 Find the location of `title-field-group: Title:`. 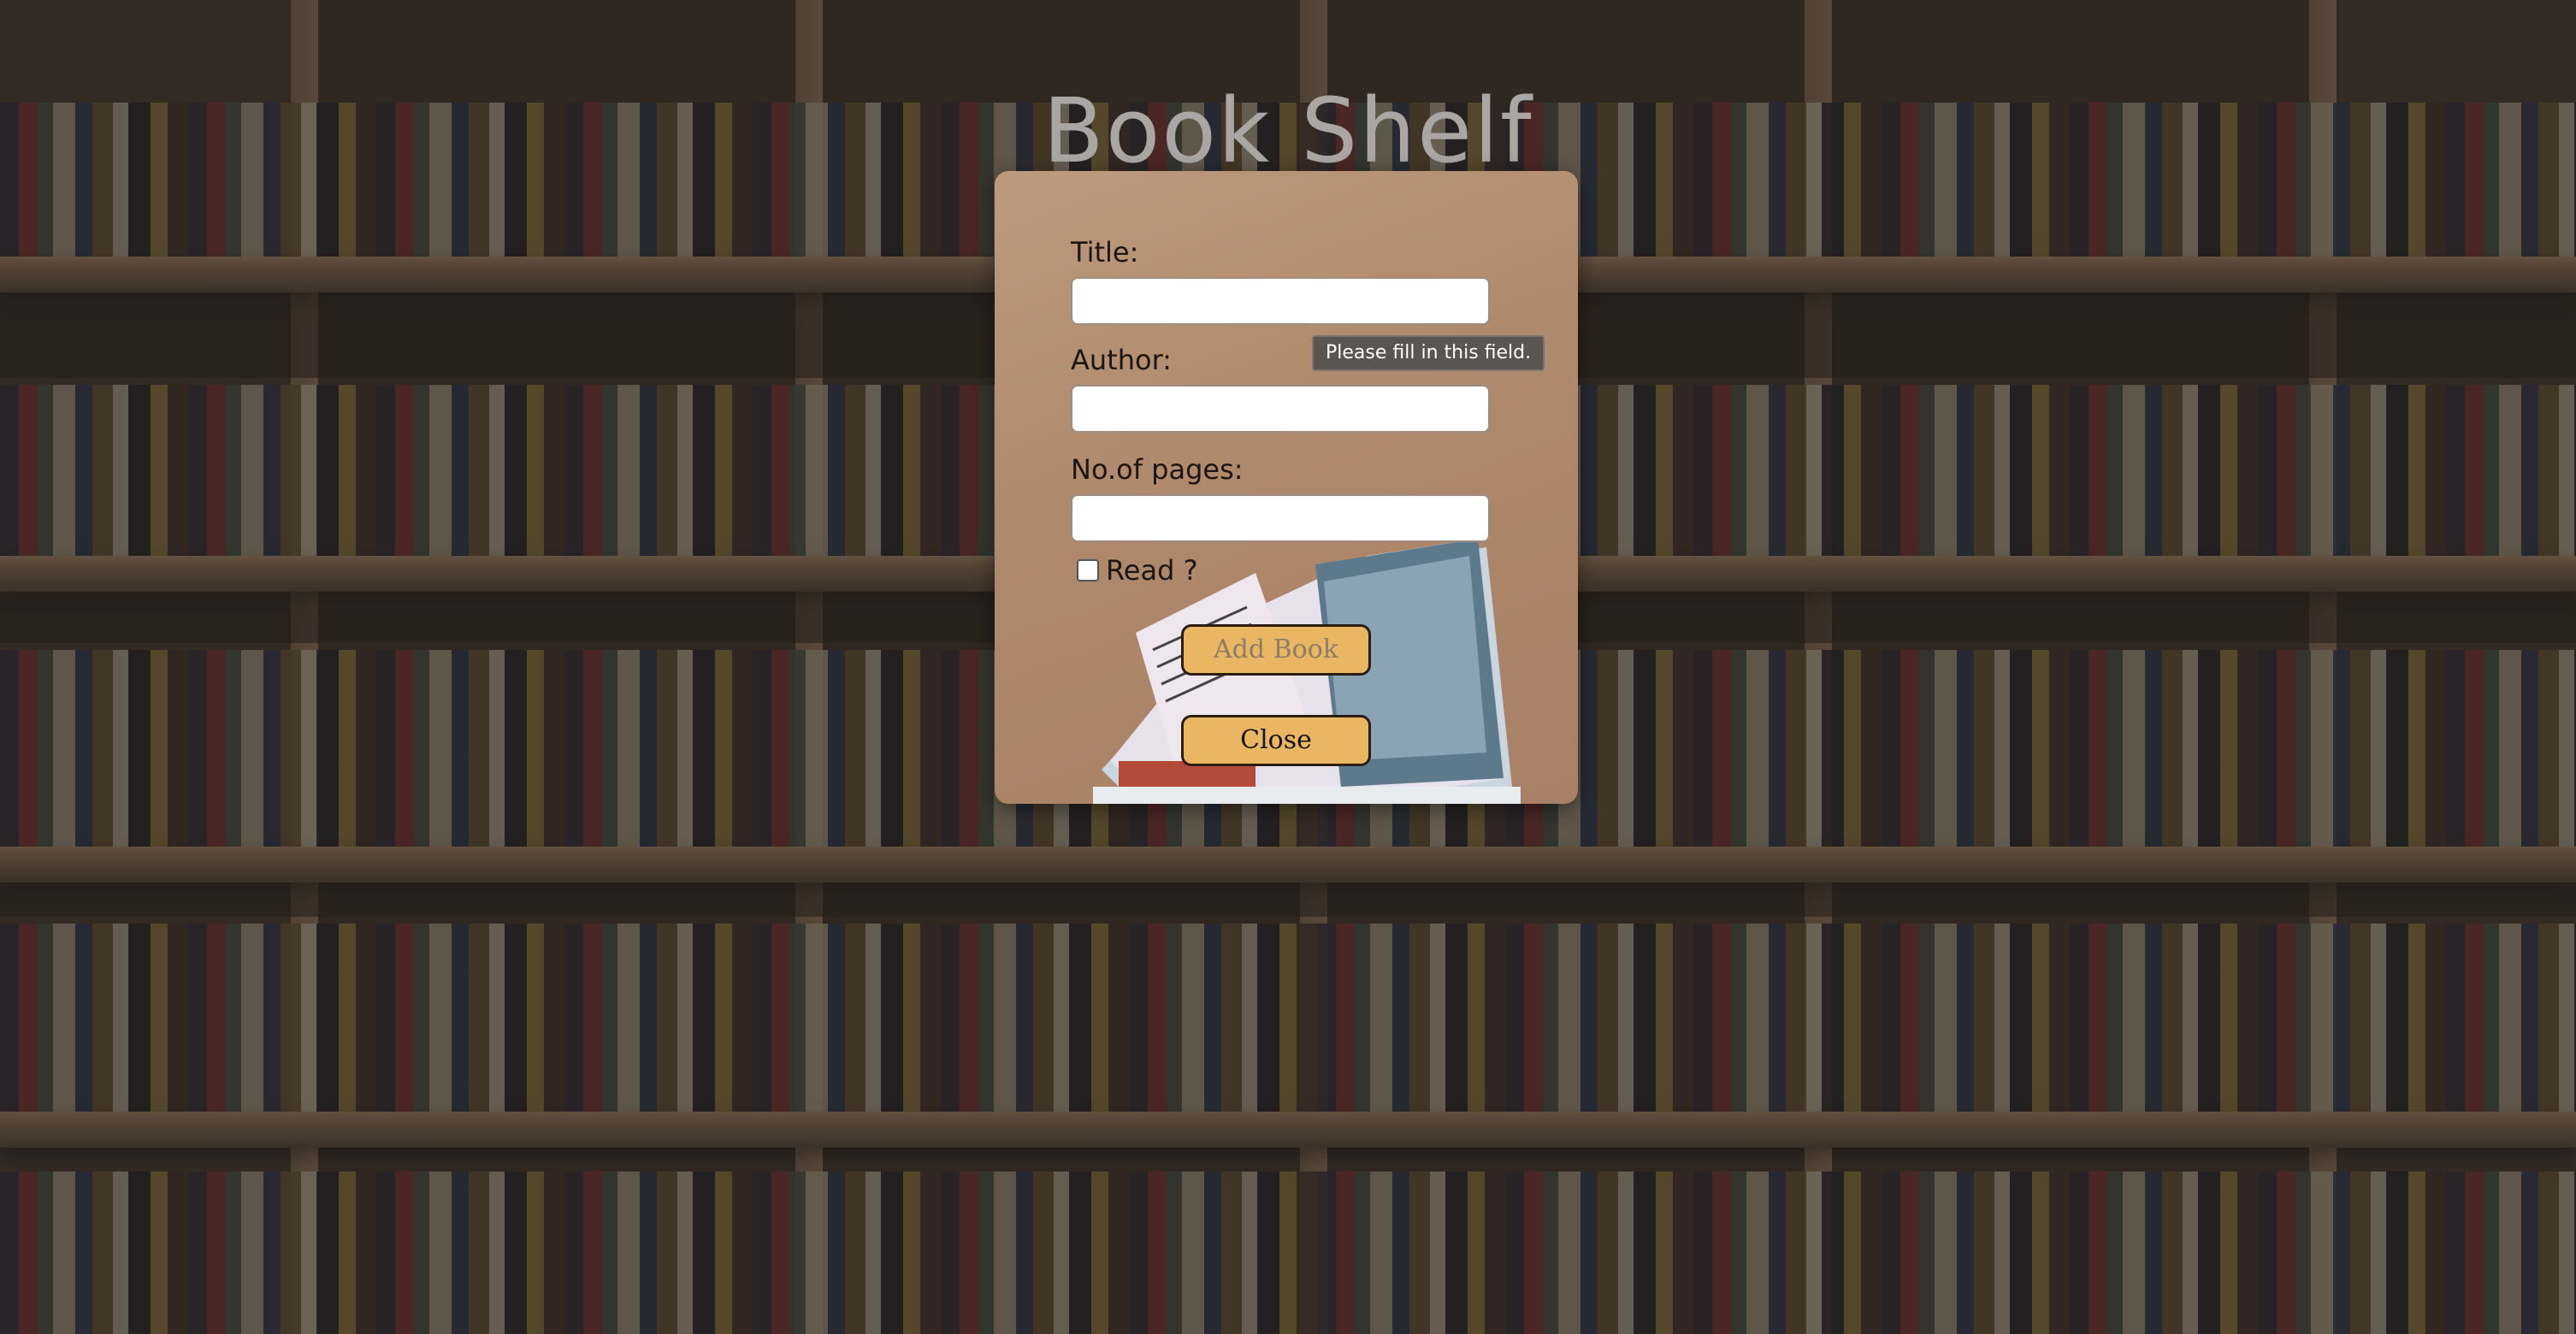

title-field-group: Title: is located at coordinates (1280, 280).